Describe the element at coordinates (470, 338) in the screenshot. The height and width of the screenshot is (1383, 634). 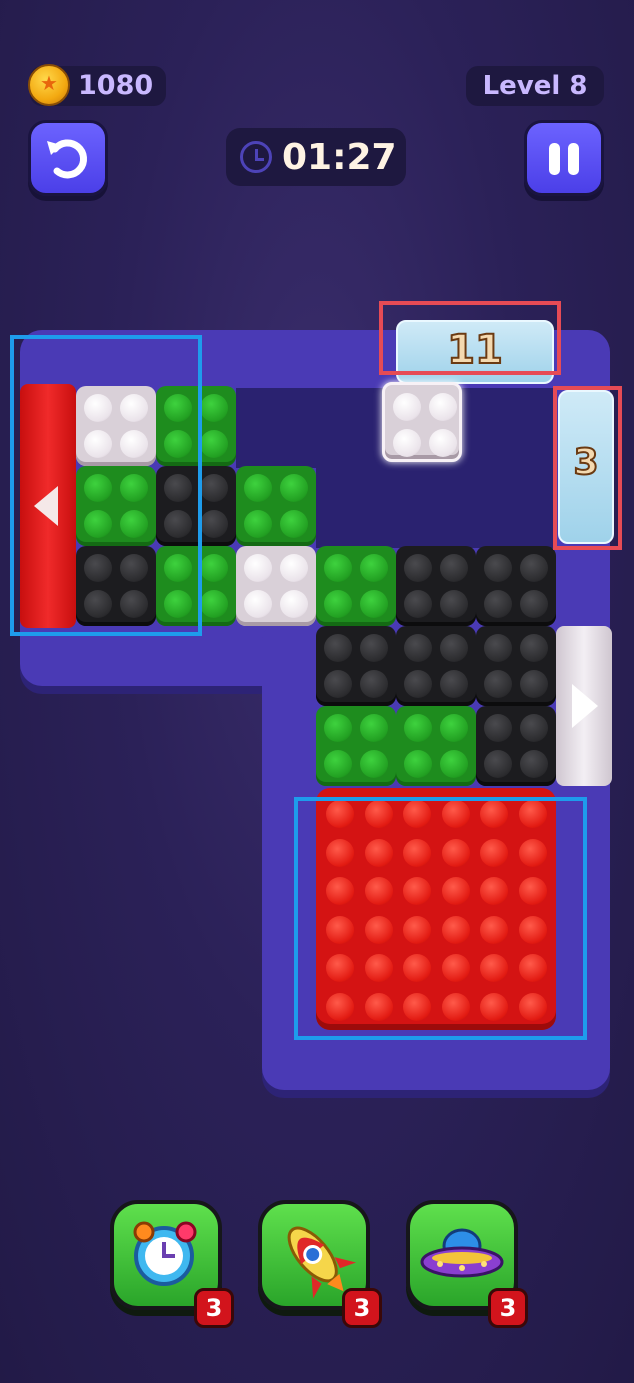
I see `highlight-ice-gate-top` at that location.